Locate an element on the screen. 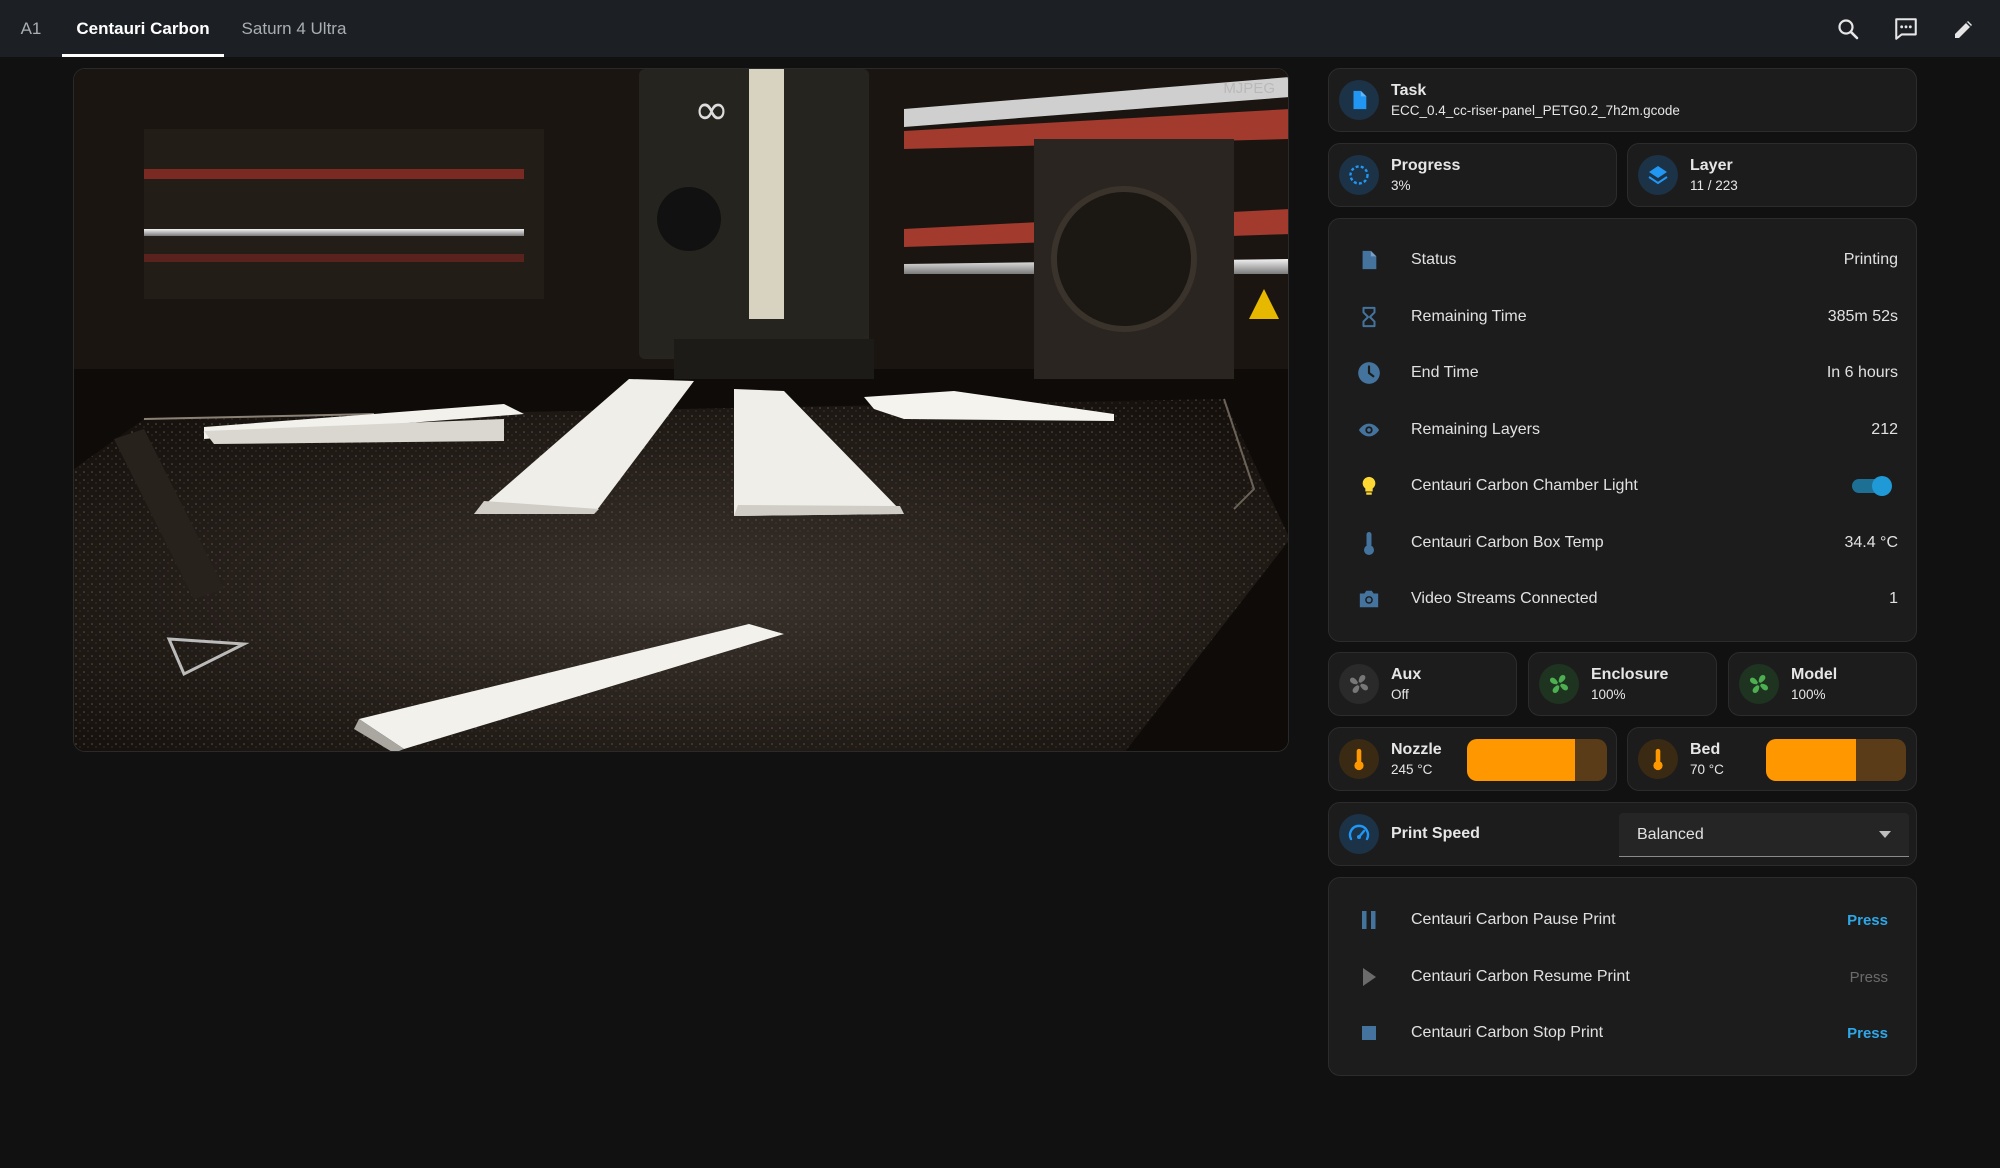 This screenshot has height=1168, width=2000. entity-row-remaining-time: Remaining Time 385m 52s is located at coordinates (1622, 317).